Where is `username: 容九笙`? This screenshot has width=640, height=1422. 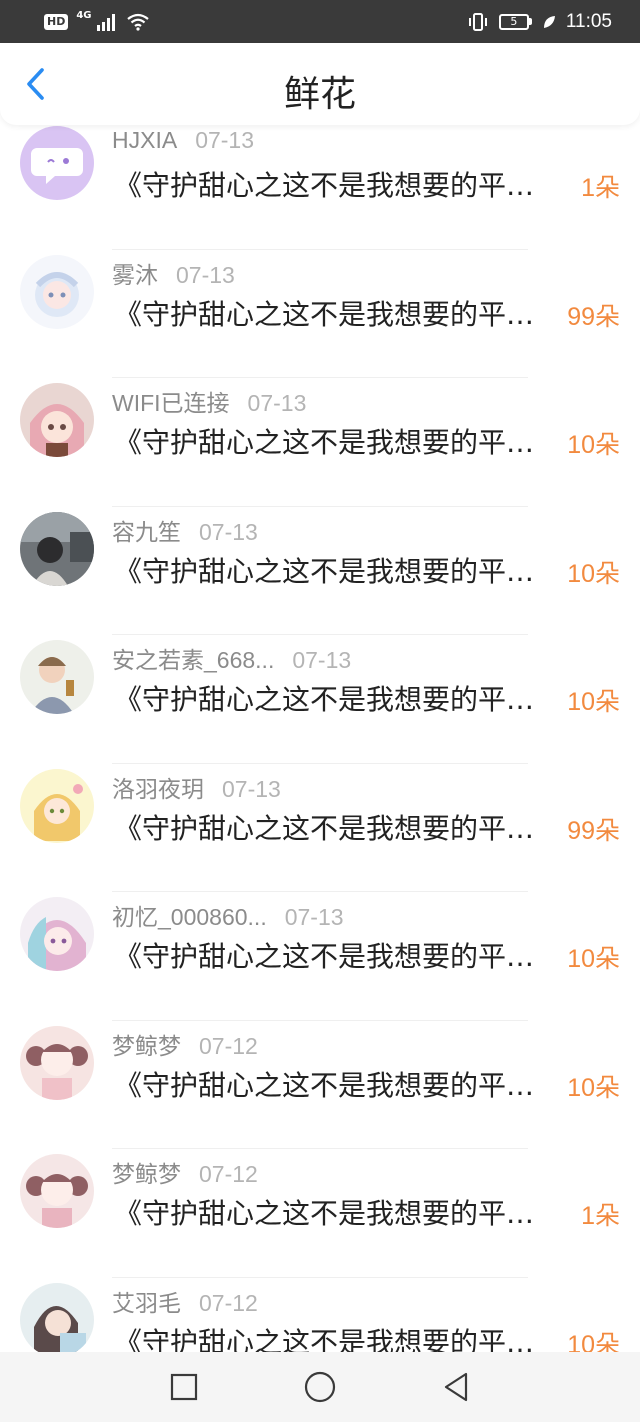
username: 容九笙 is located at coordinates (146, 530).